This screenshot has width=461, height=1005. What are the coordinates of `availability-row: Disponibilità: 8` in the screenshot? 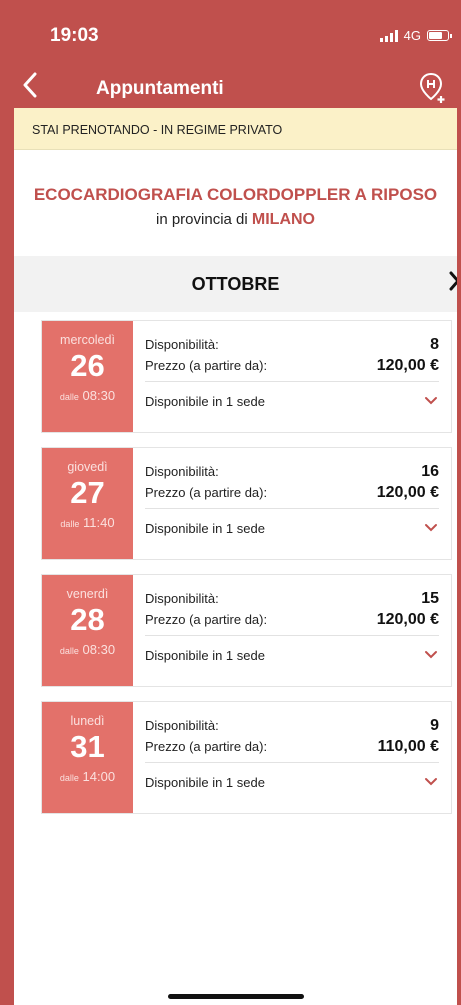 It's located at (292, 339).